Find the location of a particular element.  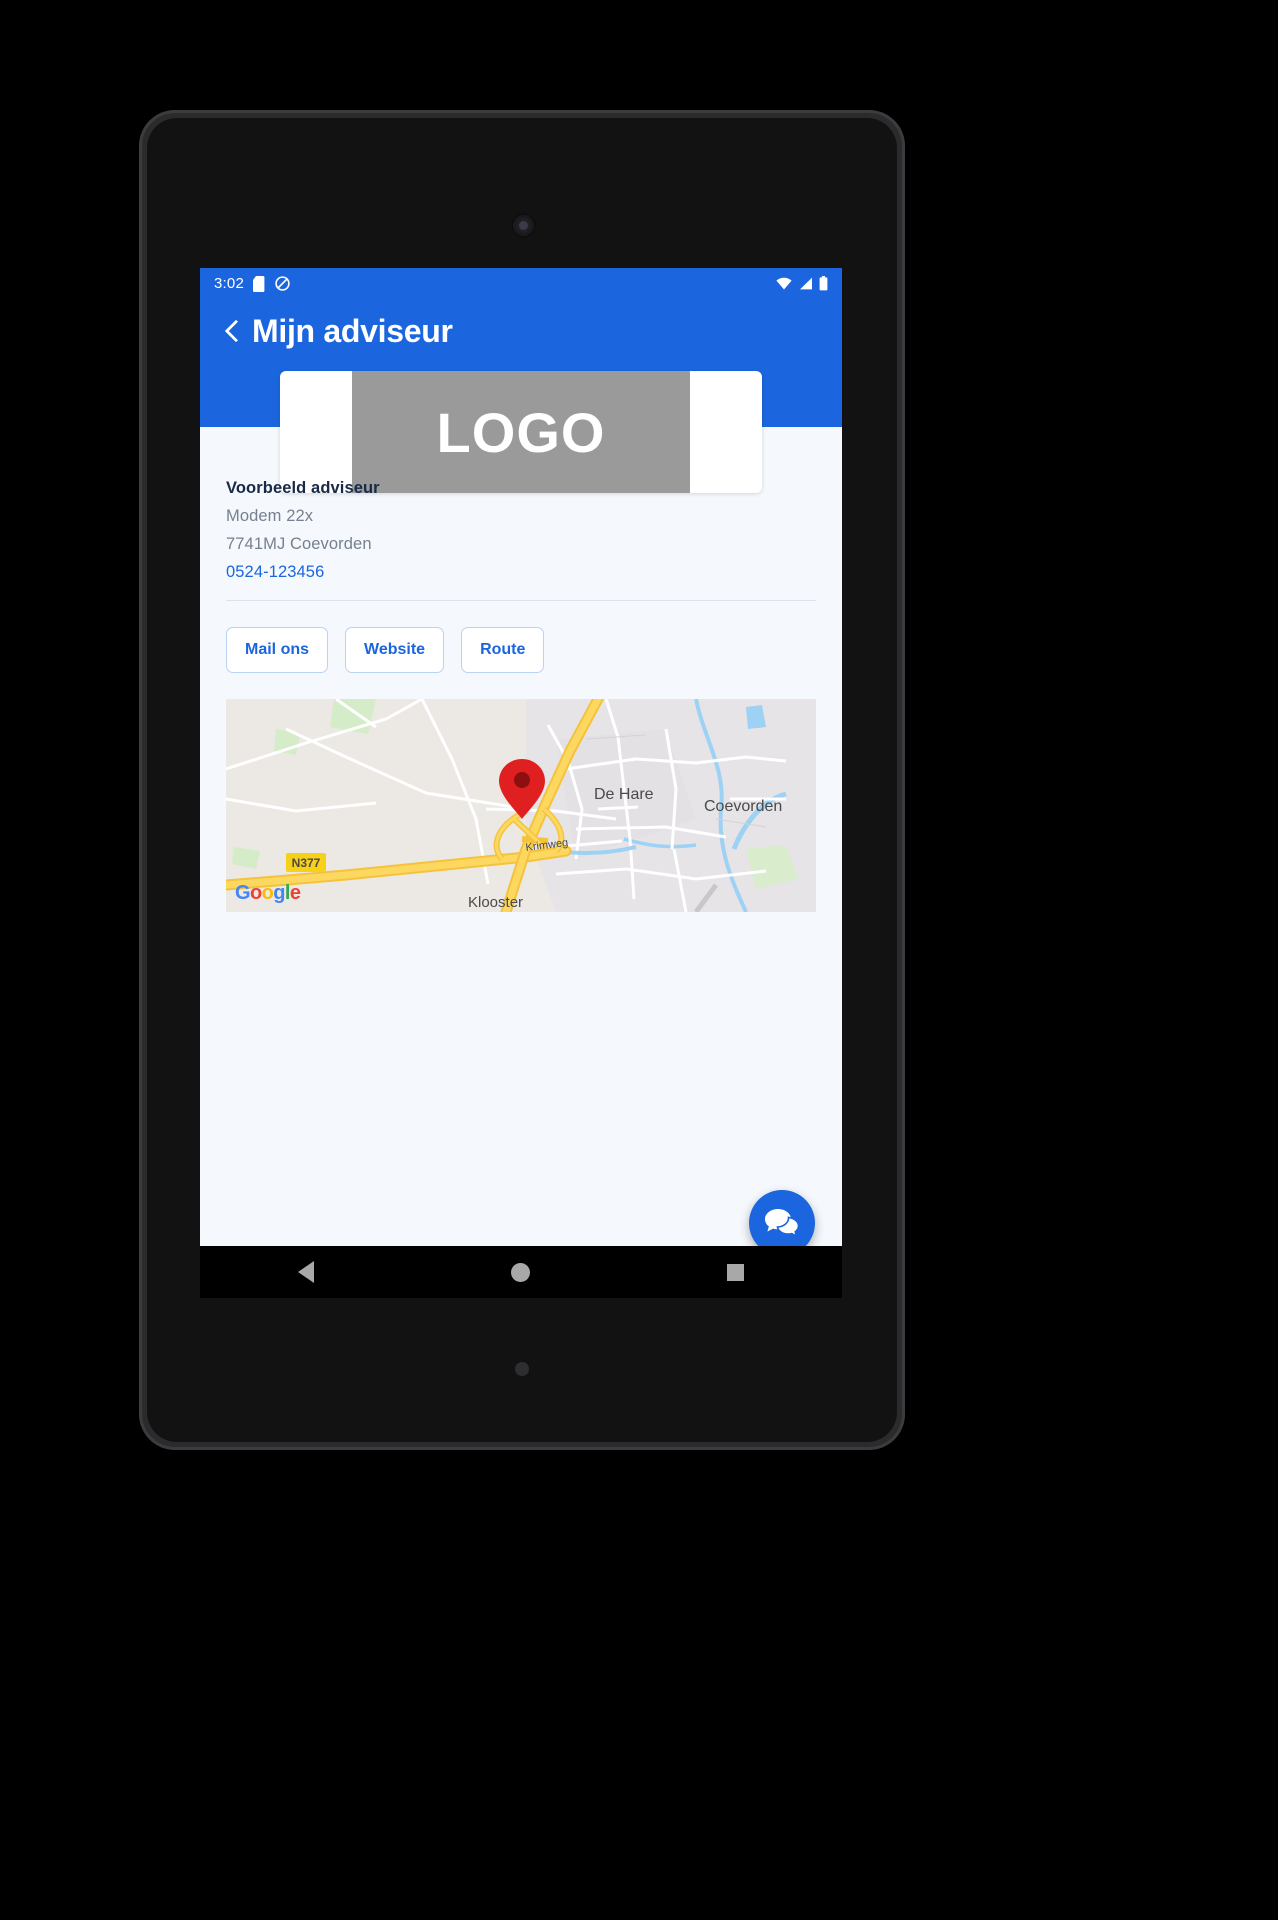

road-shield-n377: N377 is located at coordinates (306, 862).